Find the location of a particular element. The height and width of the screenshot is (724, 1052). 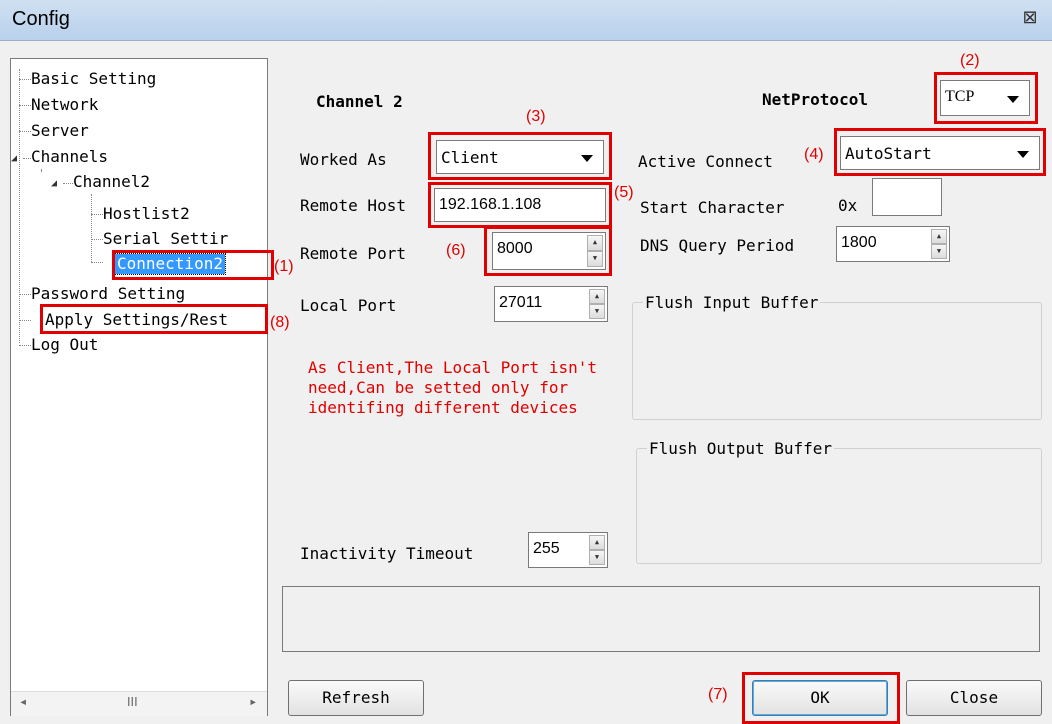

tree-item-hostlist2: Hostlist2 is located at coordinates (146, 214).